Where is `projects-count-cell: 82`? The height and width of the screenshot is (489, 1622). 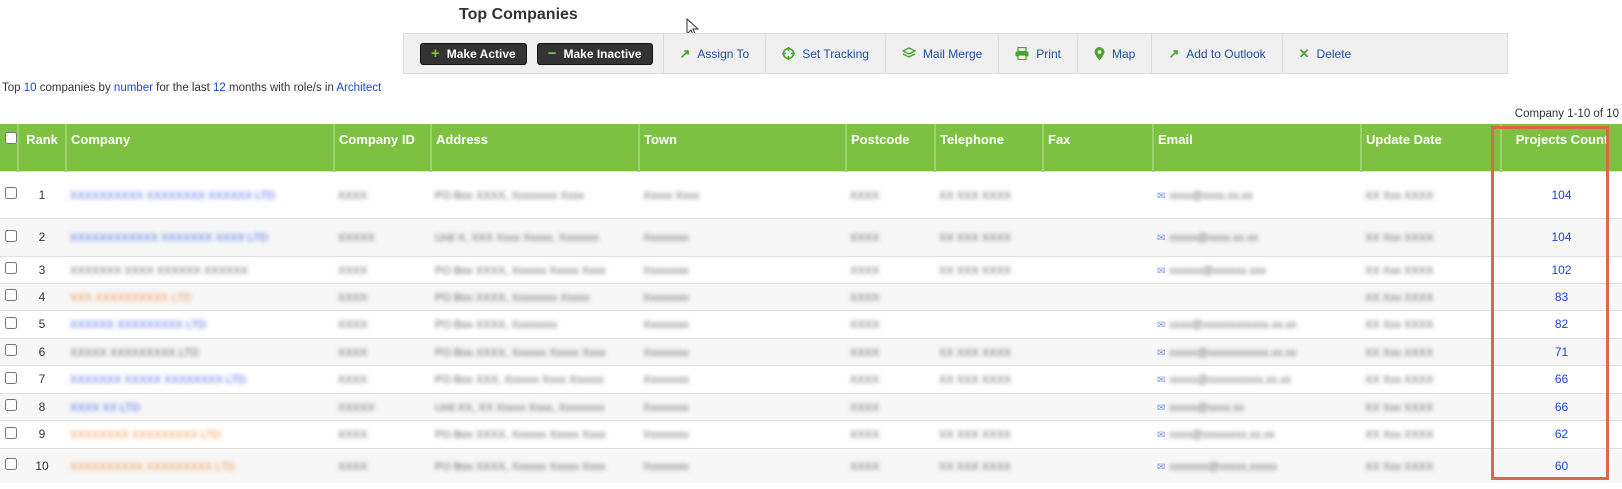 projects-count-cell: 82 is located at coordinates (1561, 323).